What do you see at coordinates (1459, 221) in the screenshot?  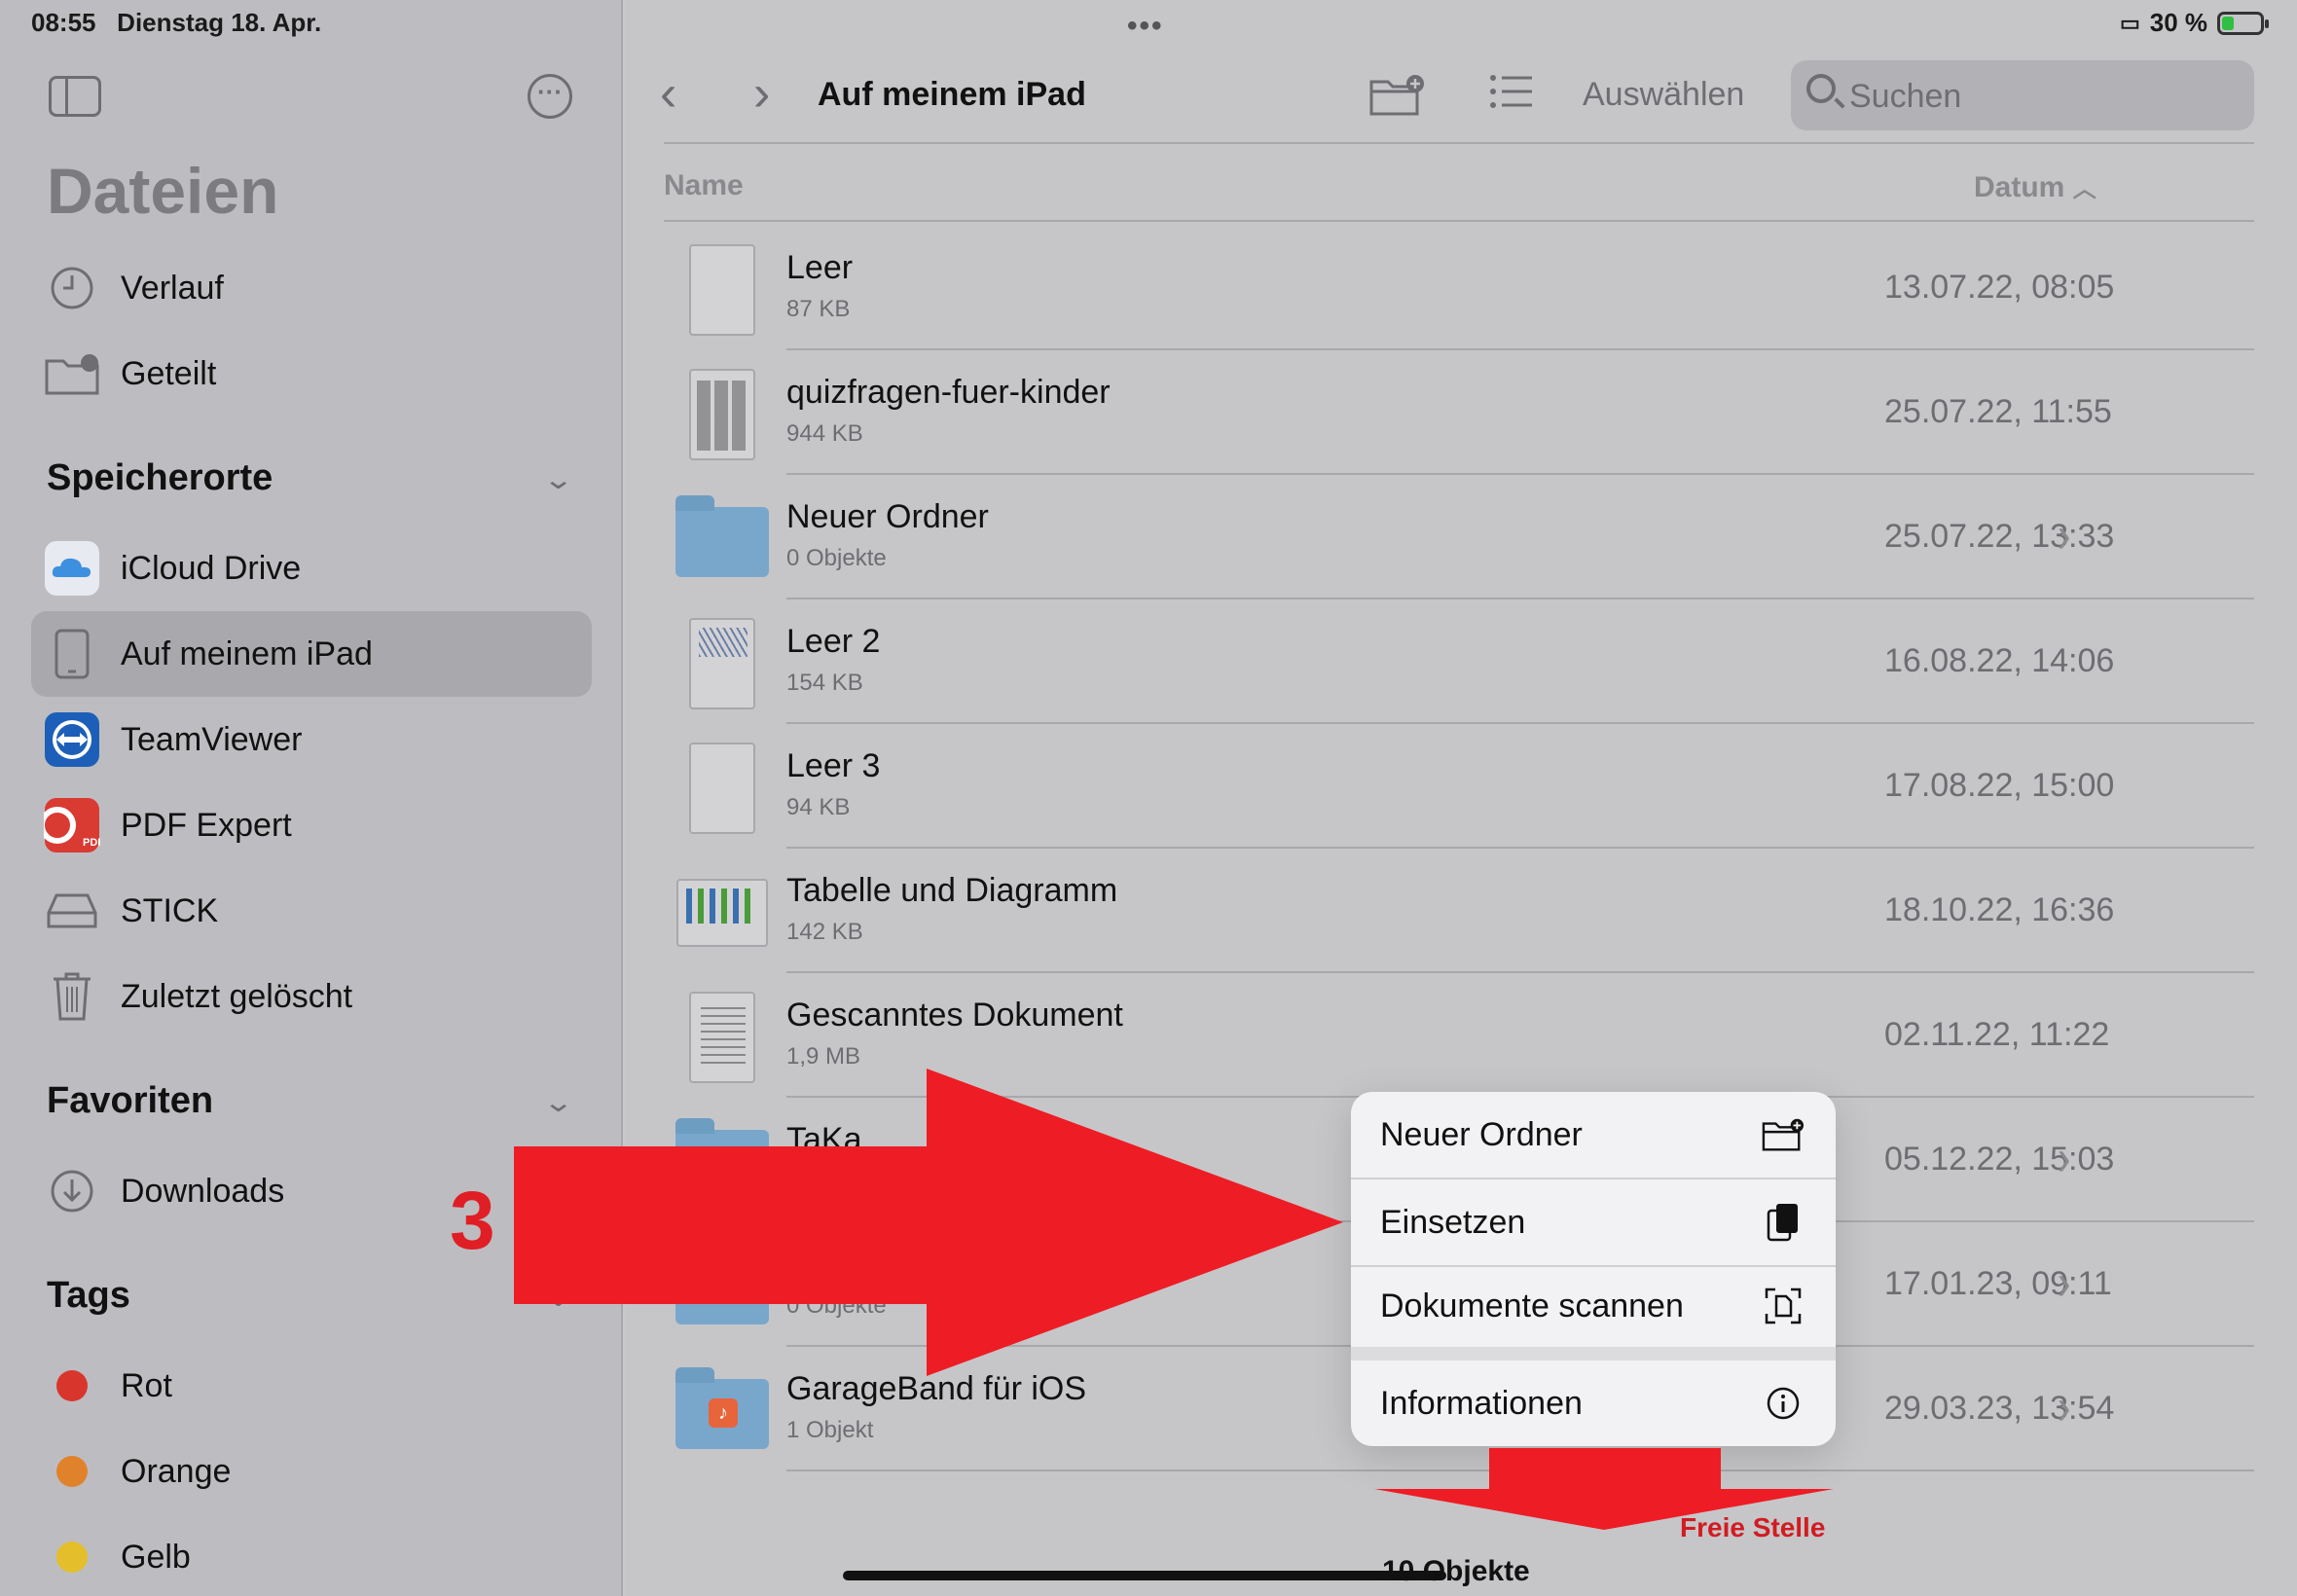 I see `header-divider` at bounding box center [1459, 221].